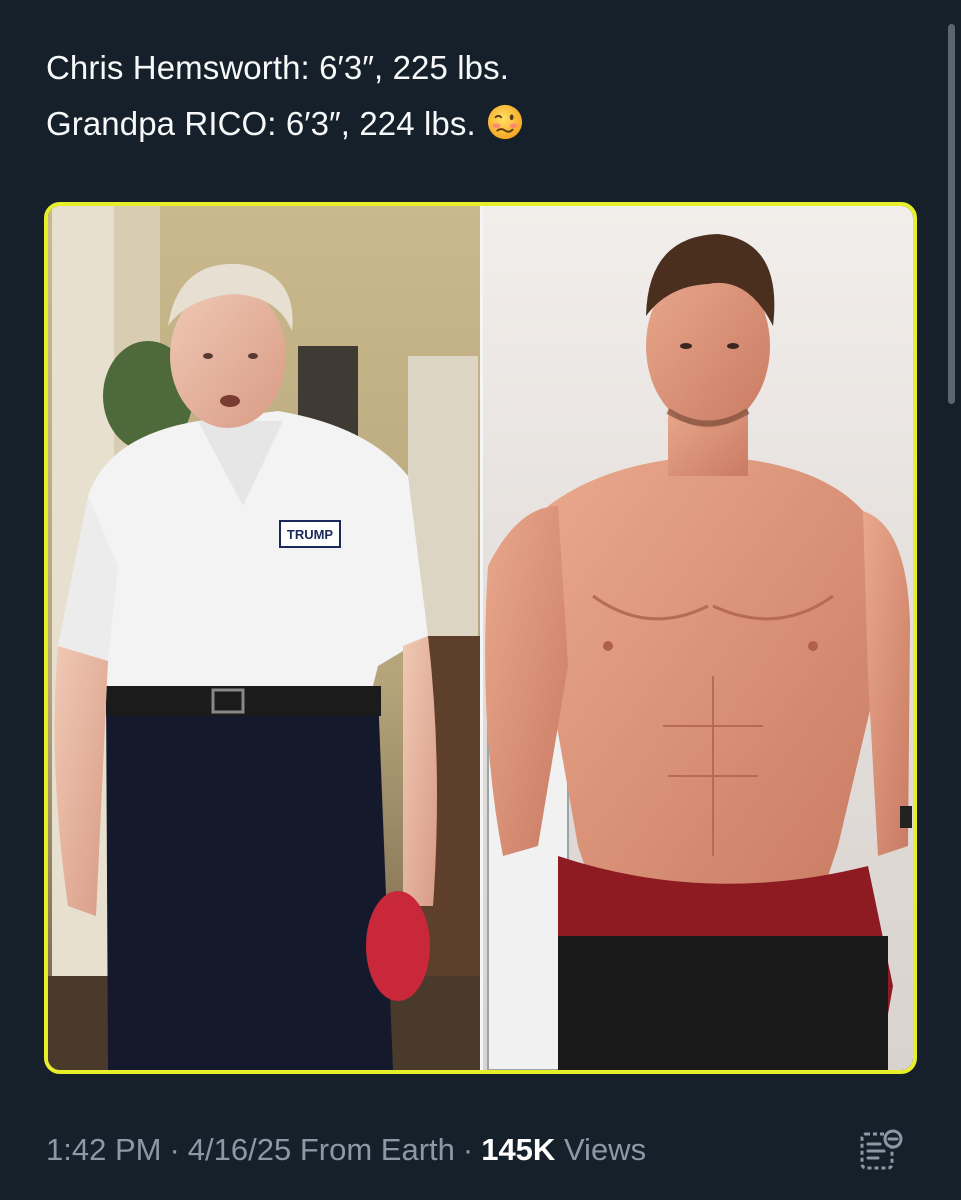  Describe the element at coordinates (310, 534) in the screenshot. I see `shirt-logo-text: TRUMP` at that location.